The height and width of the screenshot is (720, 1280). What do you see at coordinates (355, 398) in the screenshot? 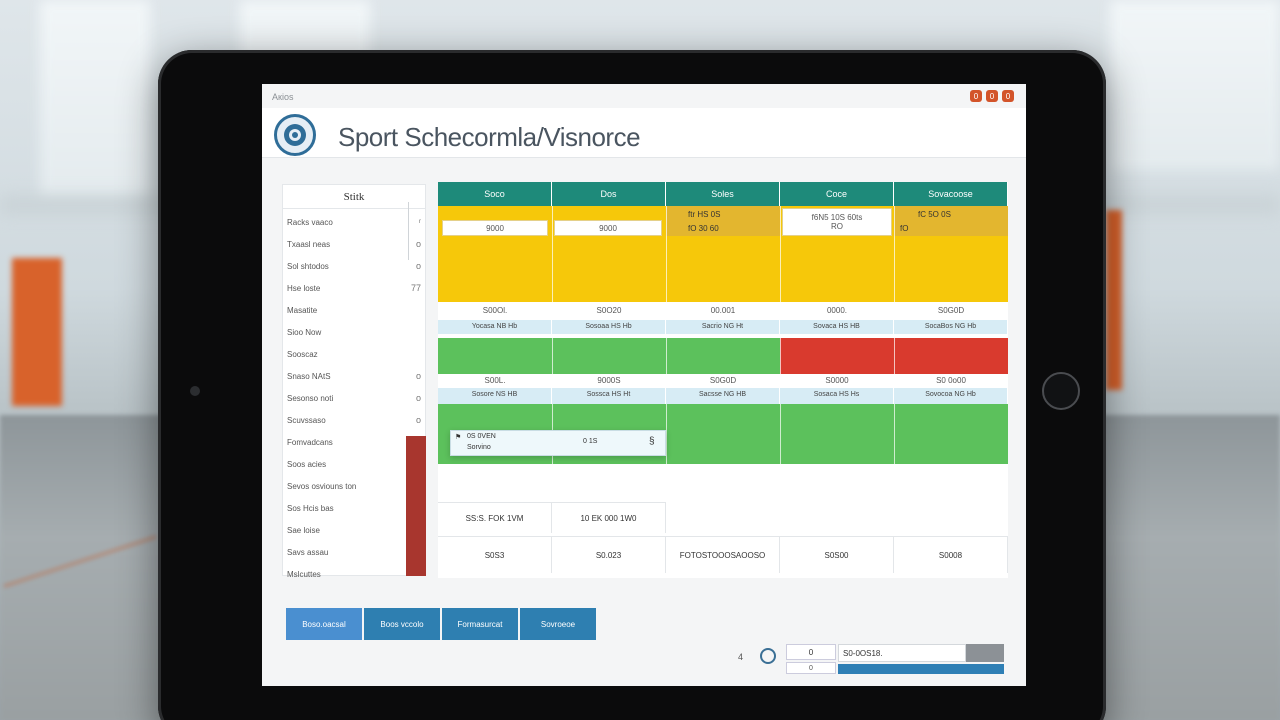
I see `sidebar-item: Sesonso noti ο` at bounding box center [355, 398].